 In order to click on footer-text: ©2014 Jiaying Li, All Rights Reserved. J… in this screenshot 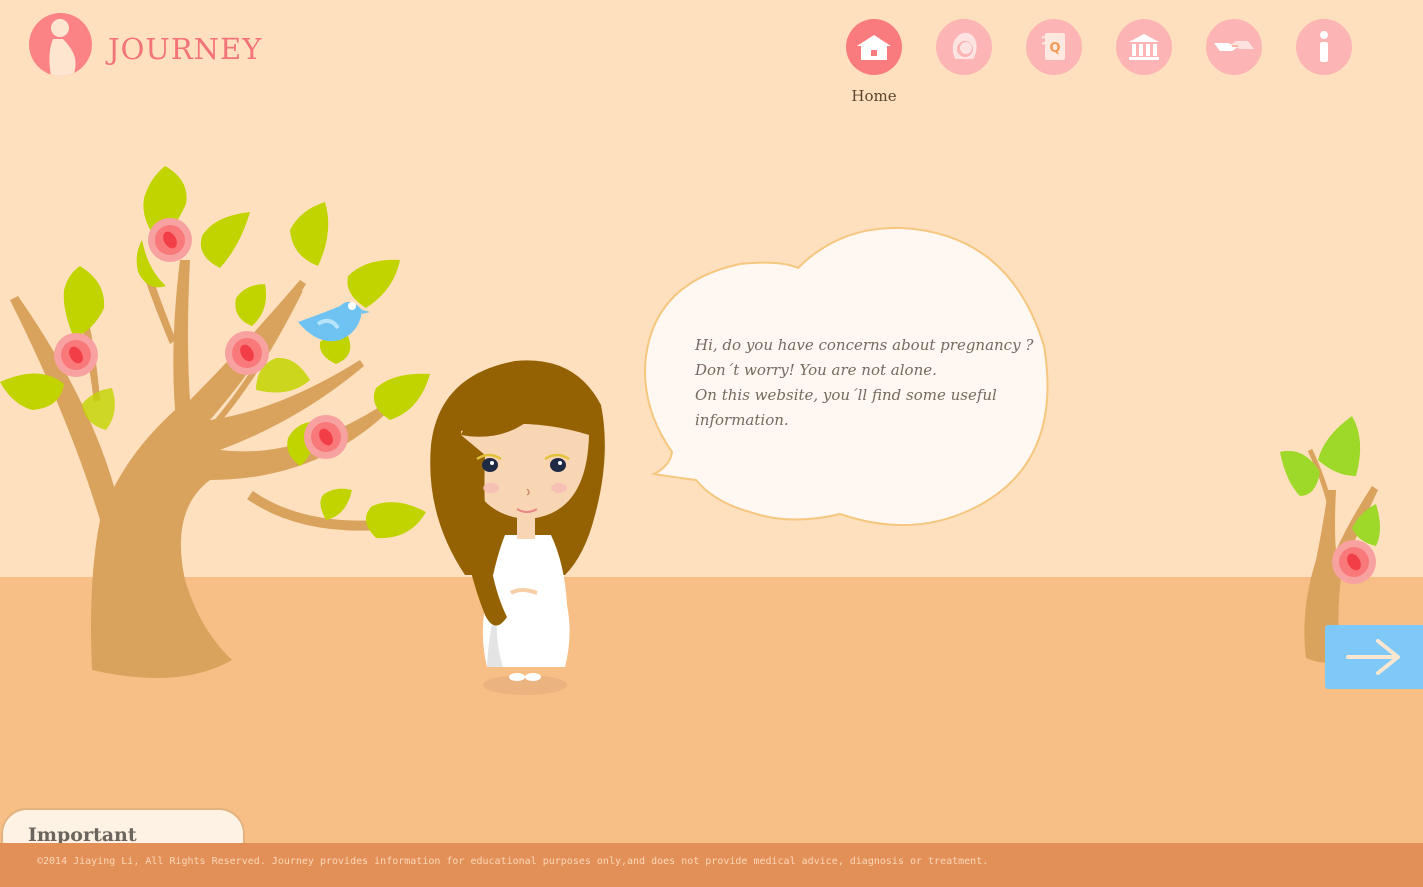, I will do `click(513, 861)`.